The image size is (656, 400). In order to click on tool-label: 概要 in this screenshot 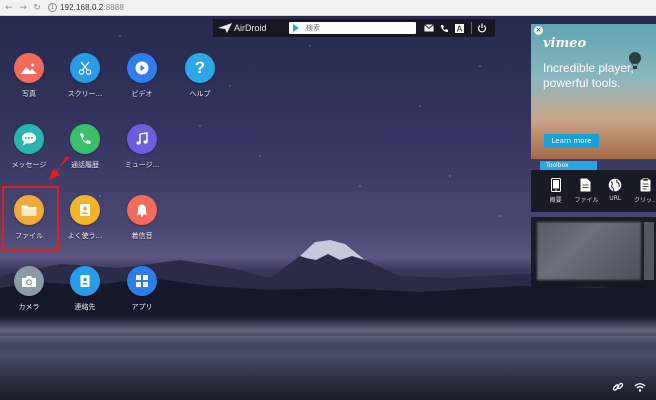, I will do `click(555, 200)`.